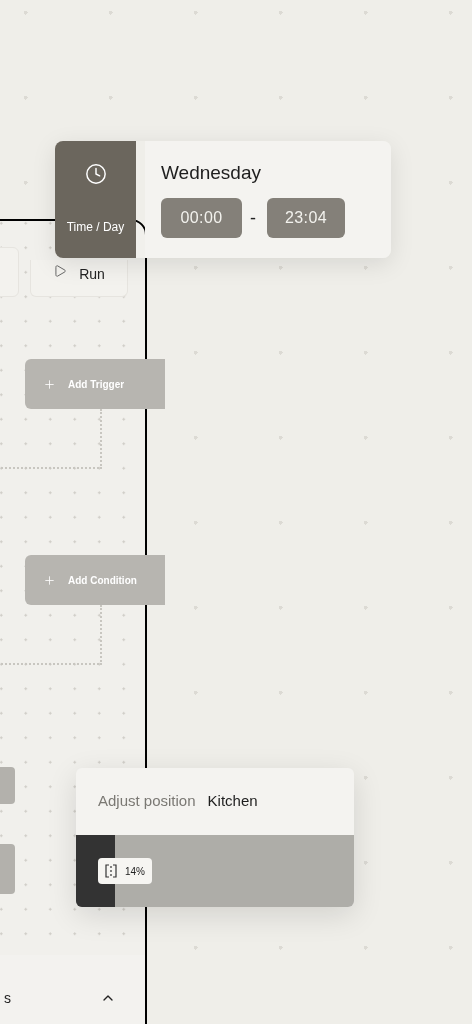 The width and height of the screenshot is (472, 1024). What do you see at coordinates (306, 218) in the screenshot?
I see `end-time-field: 23:04` at bounding box center [306, 218].